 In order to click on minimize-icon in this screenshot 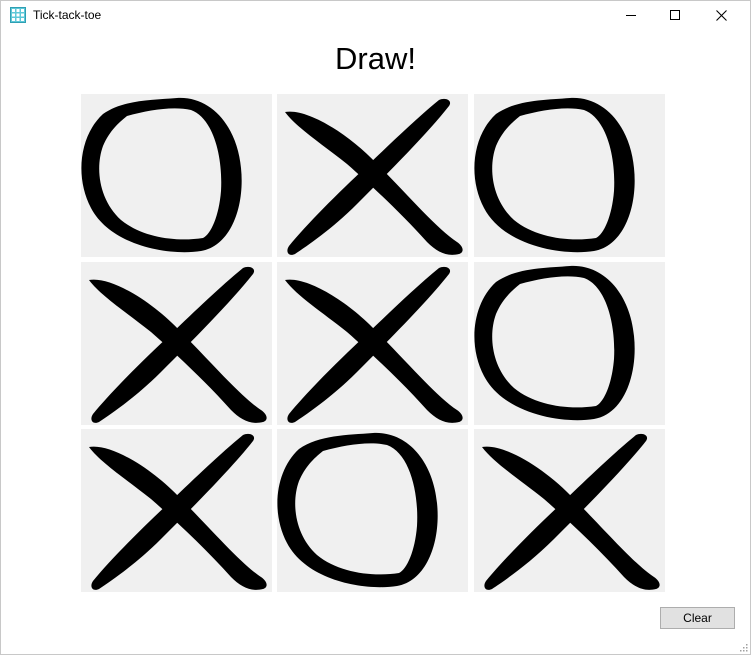, I will do `click(631, 15)`.